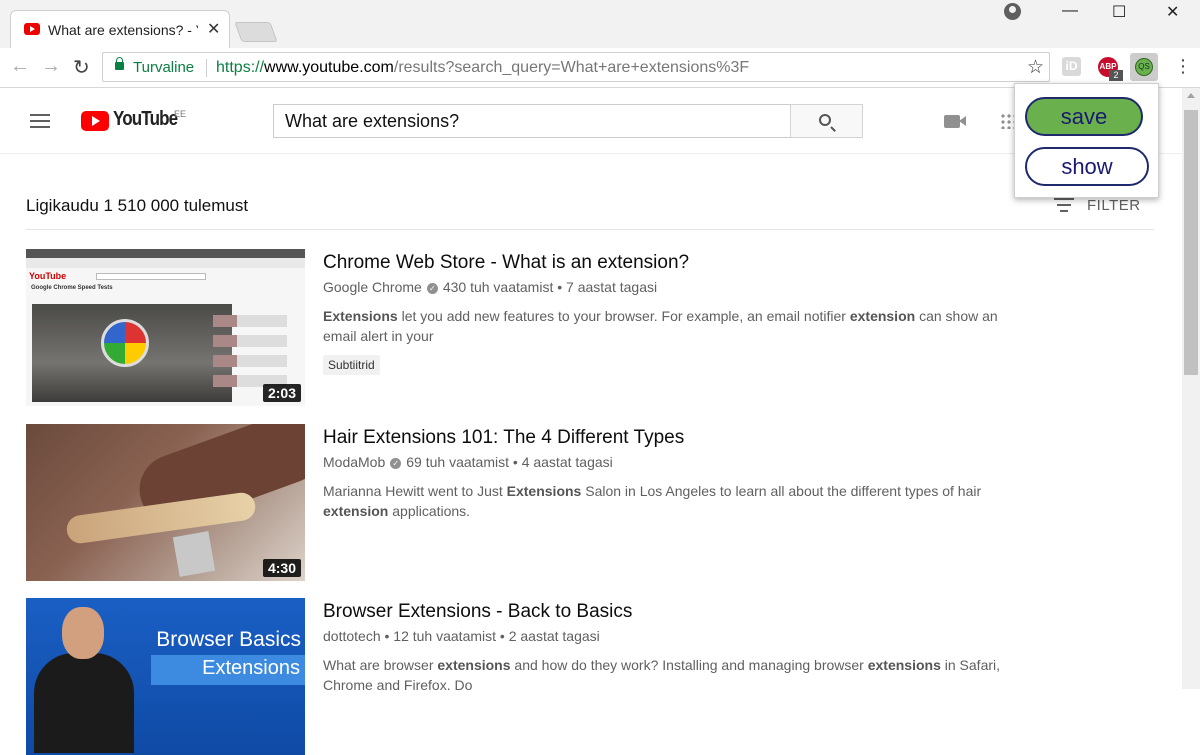 The width and height of the screenshot is (1200, 755). I want to click on tab-title: What are extensions? - YouTube, so click(123, 30).